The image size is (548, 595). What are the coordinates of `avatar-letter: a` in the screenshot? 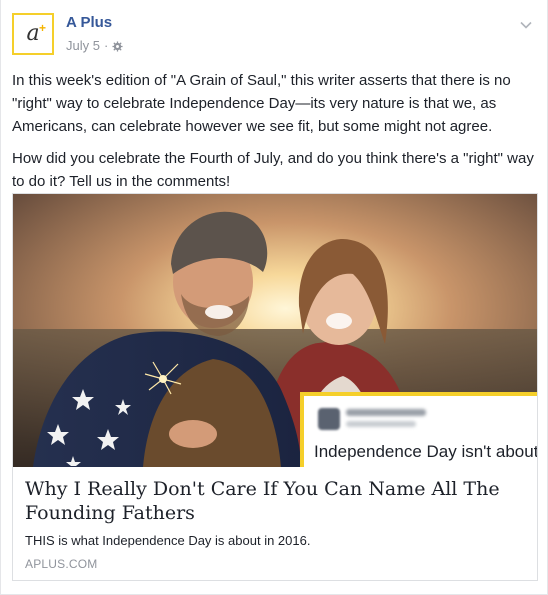 It's located at (33, 33).